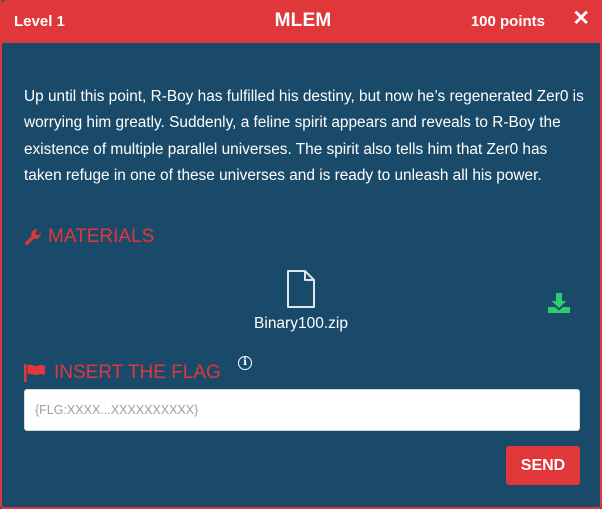  I want to click on flag-input, so click(302, 410).